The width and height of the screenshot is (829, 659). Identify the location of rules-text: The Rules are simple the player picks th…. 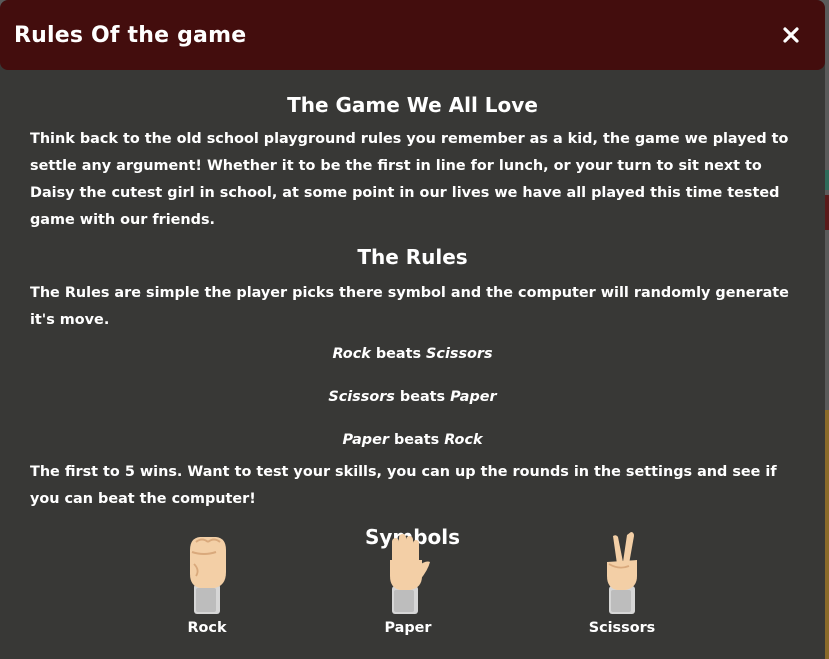
(409, 306).